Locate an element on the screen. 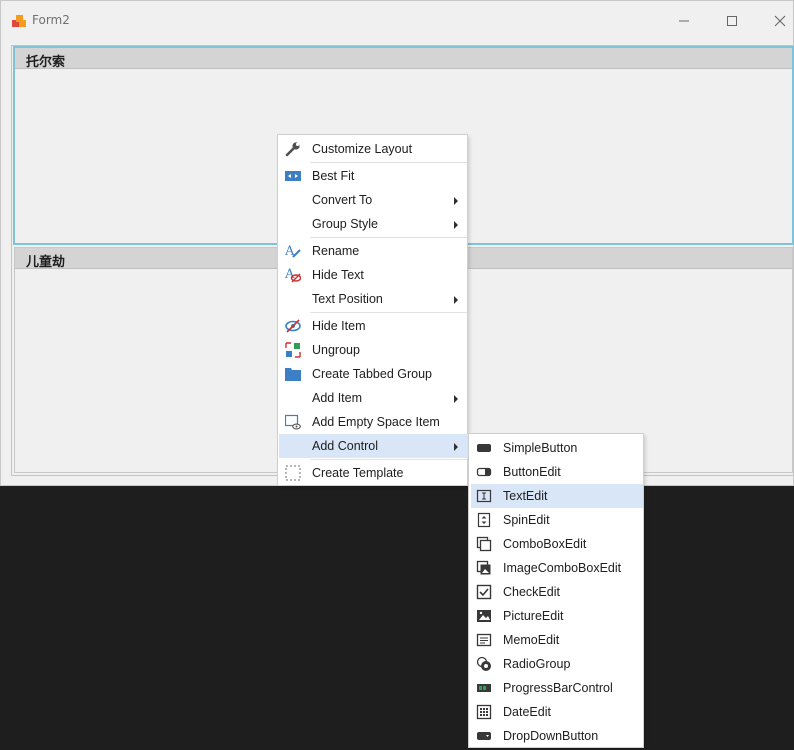  menu-item-customize-layout: Customize Layout is located at coordinates (373, 149).